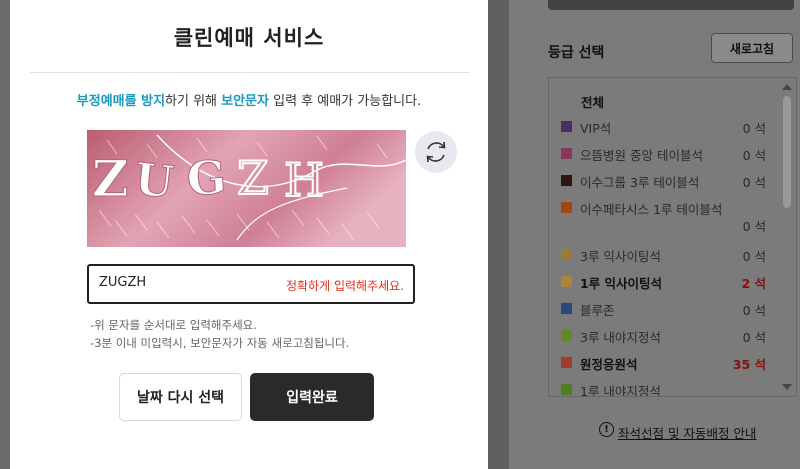  What do you see at coordinates (173, 325) in the screenshot?
I see `guide-line: -위 문자를 순서대로 입력해주세요.` at bounding box center [173, 325].